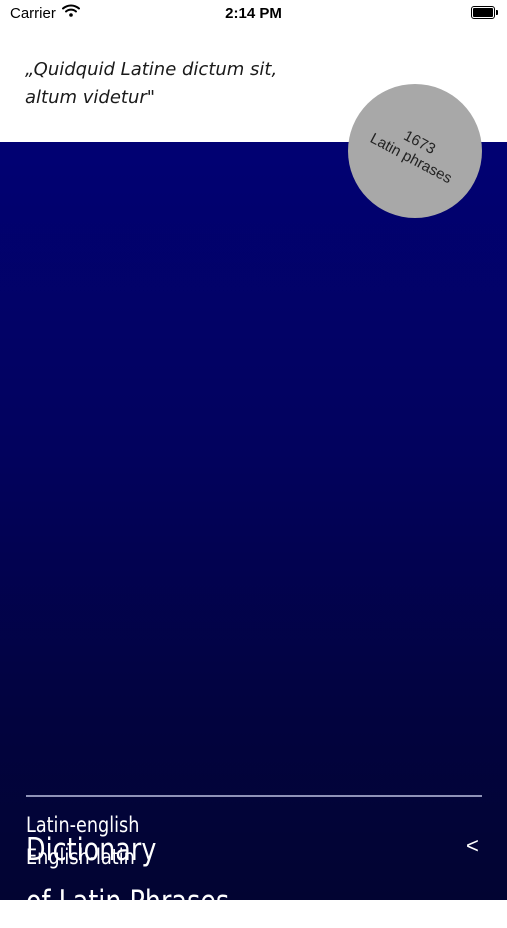 The height and width of the screenshot is (928, 507). I want to click on english-latin-link: English-latin, so click(80, 857).